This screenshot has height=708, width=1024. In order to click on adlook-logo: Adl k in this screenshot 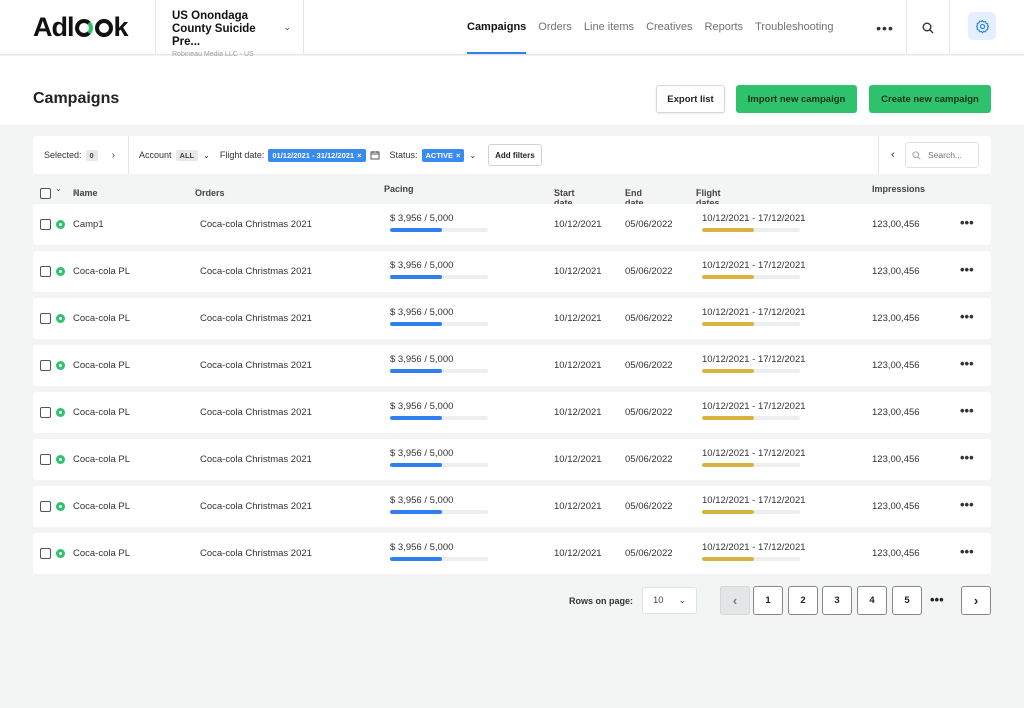, I will do `click(77, 27)`.